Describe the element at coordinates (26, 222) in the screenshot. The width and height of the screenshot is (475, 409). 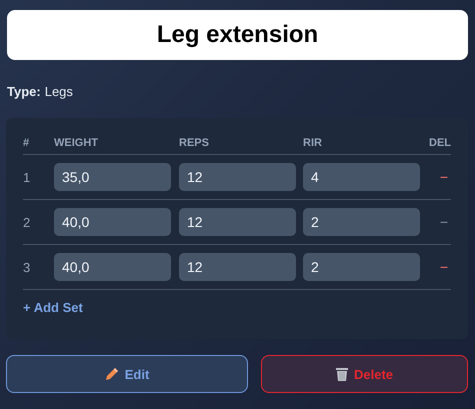
I see `set-number: 2` at that location.